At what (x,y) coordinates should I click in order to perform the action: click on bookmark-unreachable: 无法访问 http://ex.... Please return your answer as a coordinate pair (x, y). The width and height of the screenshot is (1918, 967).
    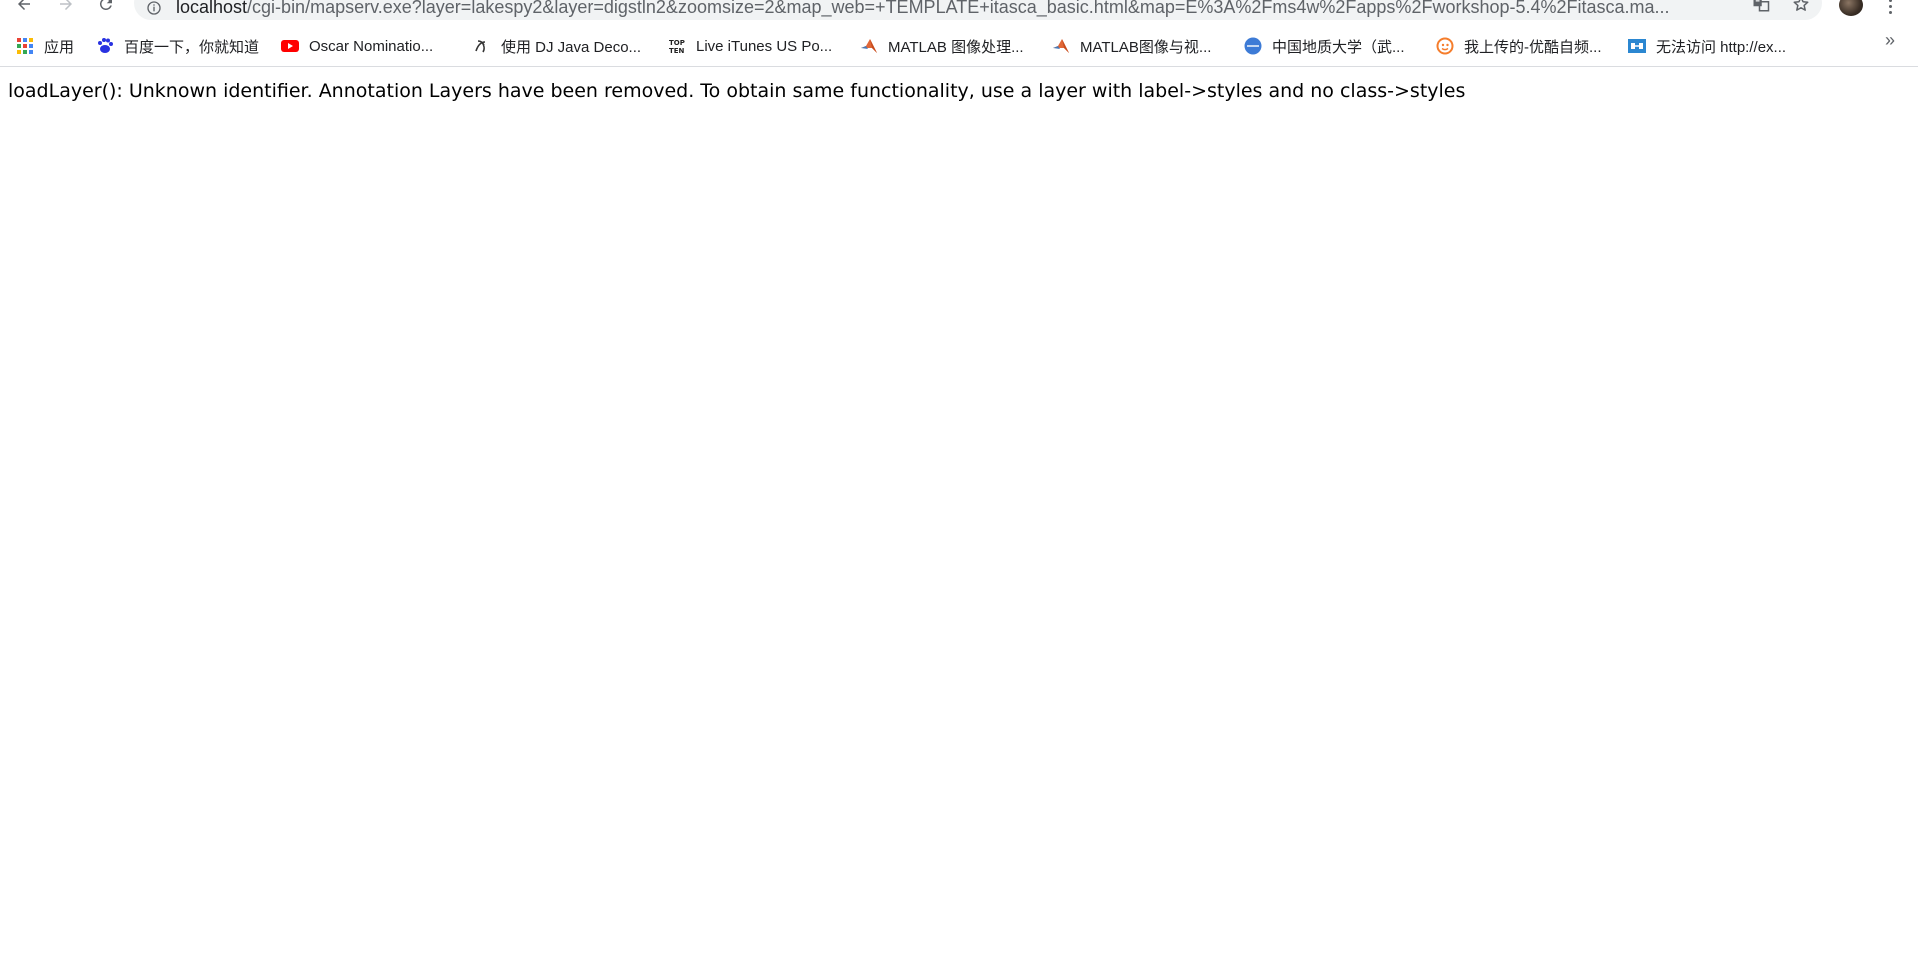
    Looking at the image, I should click on (1707, 46).